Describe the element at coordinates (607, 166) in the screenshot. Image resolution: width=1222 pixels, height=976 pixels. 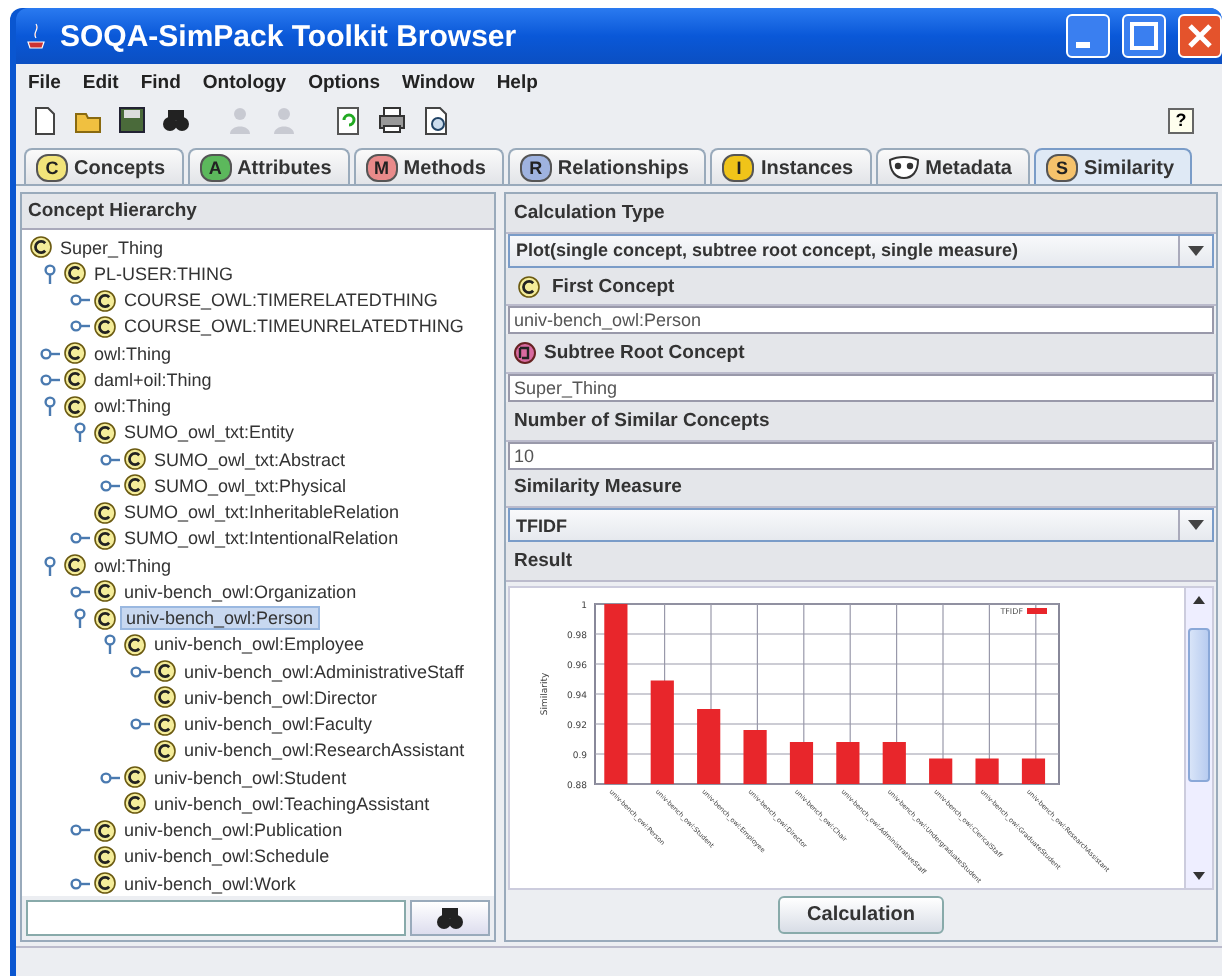
I see `tab: R Relationships` at that location.